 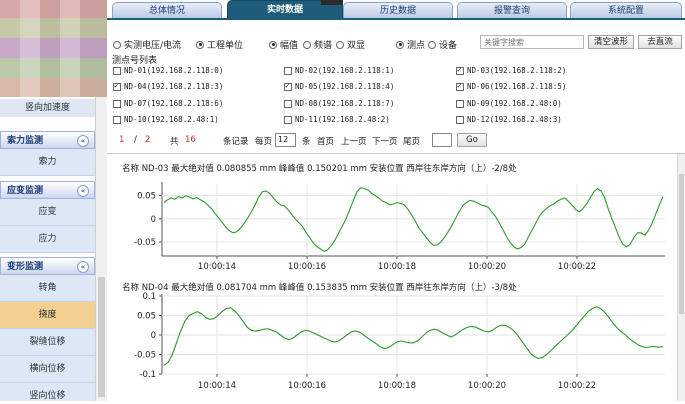 I want to click on sidebar-group-header: 变形监测 «, so click(x=47, y=266).